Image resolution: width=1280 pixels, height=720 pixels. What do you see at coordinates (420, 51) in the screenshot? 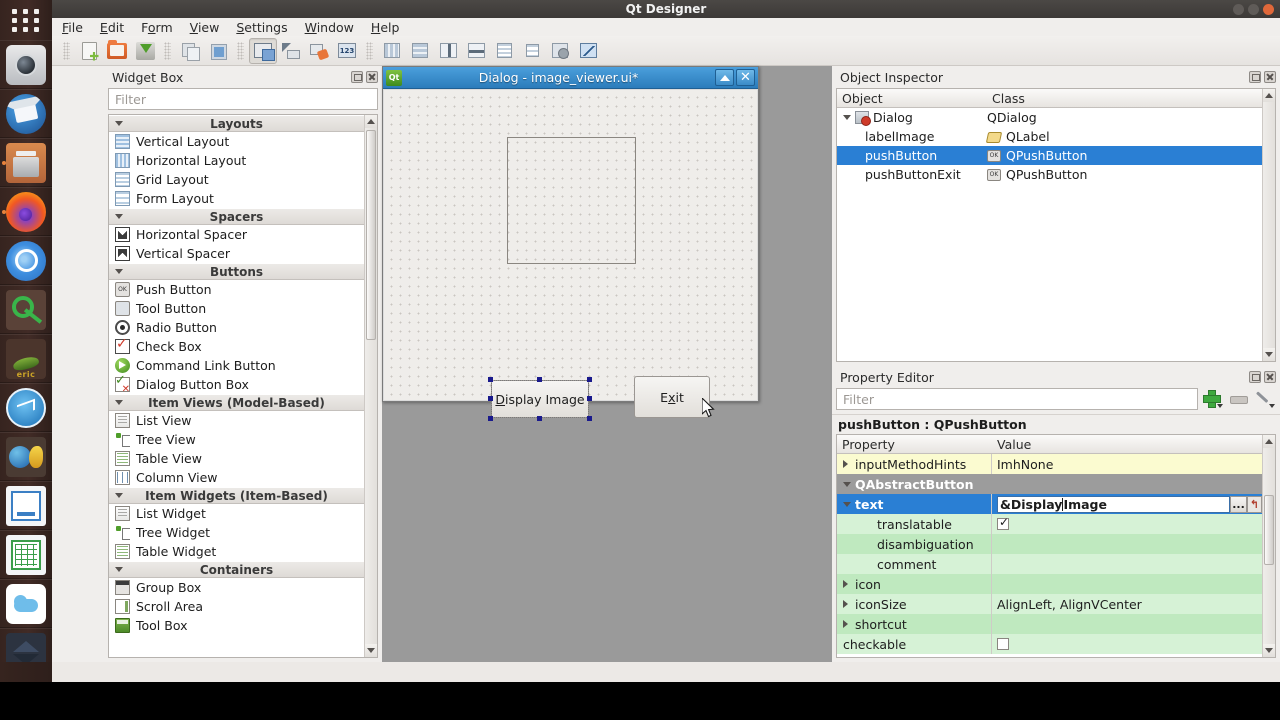
I see `layout-vertically-button` at bounding box center [420, 51].